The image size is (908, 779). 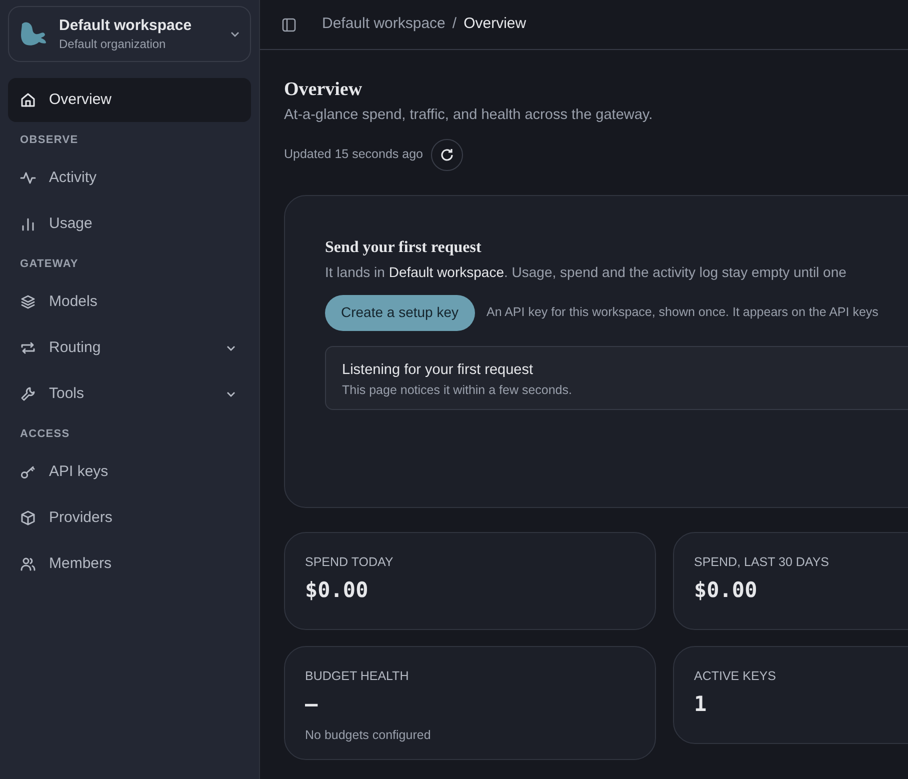 I want to click on breadcrumb-current: Overview, so click(x=495, y=24).